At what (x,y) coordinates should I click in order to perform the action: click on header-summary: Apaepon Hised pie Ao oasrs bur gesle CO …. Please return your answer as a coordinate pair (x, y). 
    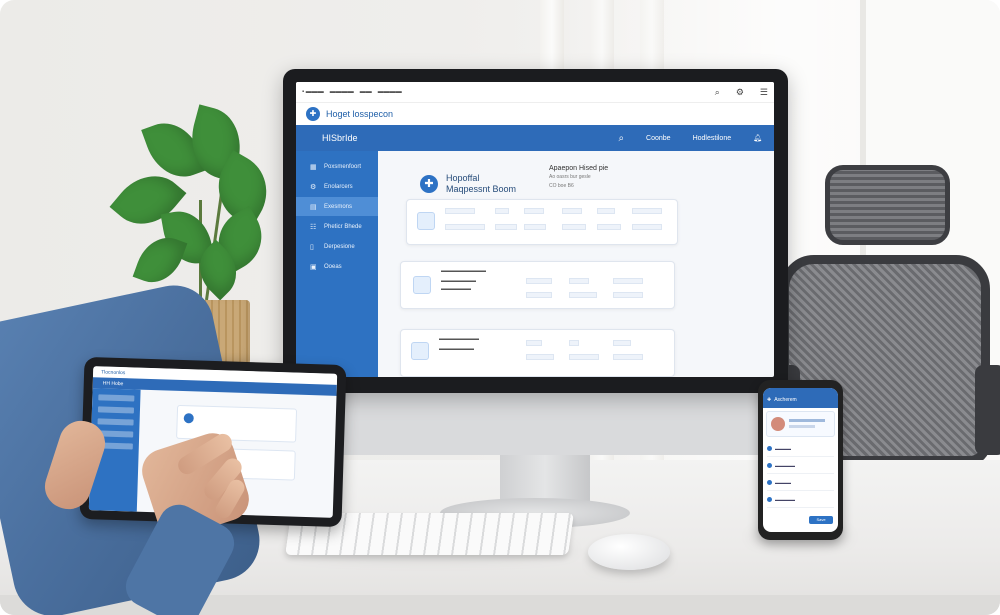
    Looking at the image, I should click on (578, 177).